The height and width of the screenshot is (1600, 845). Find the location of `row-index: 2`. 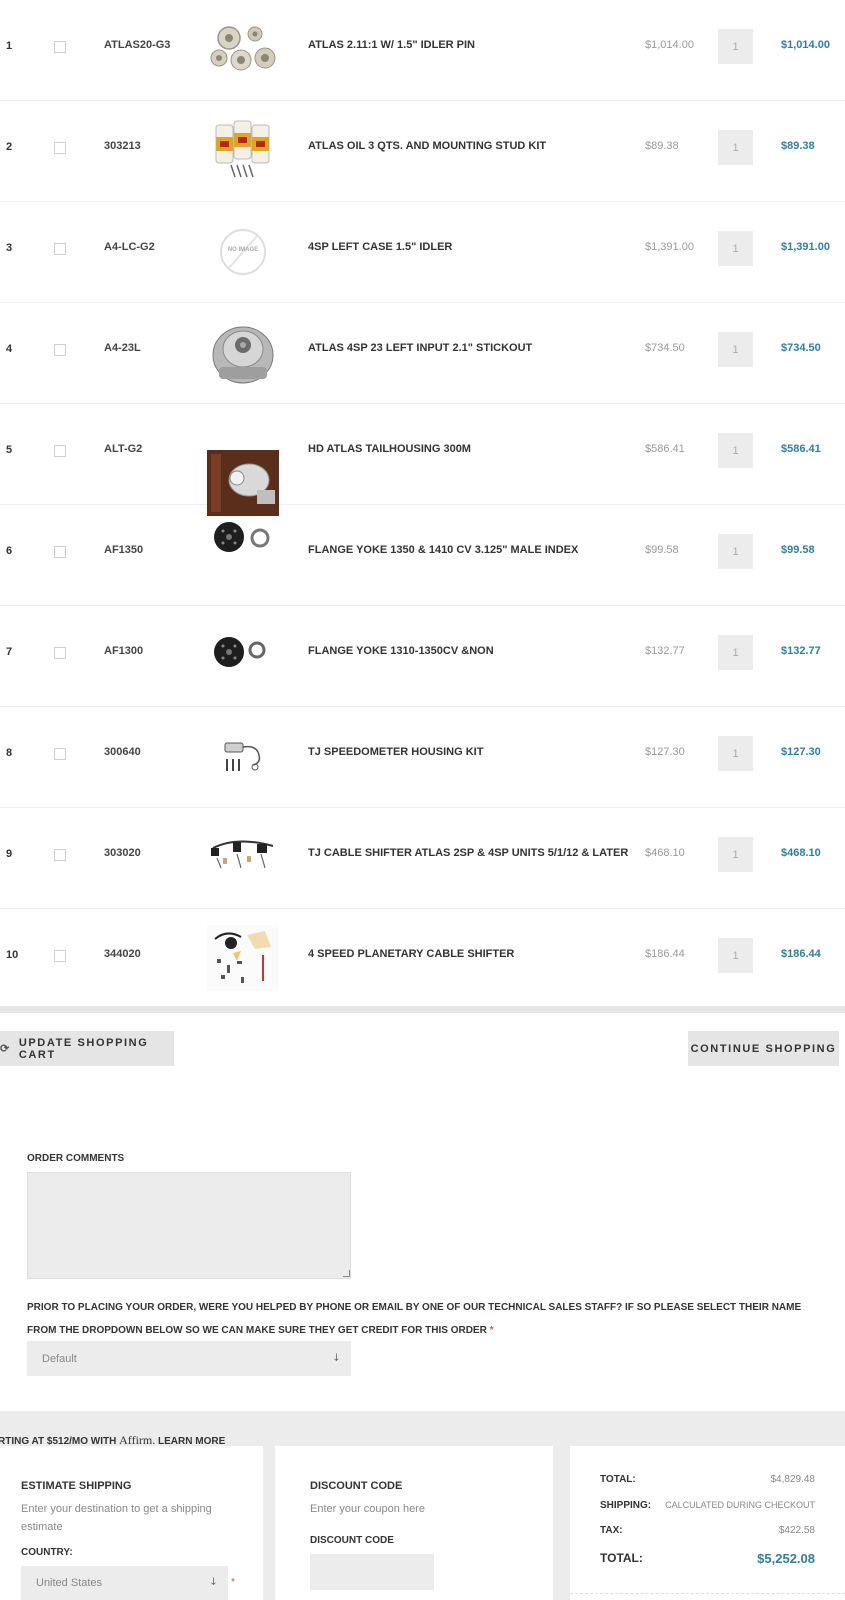

row-index: 2 is located at coordinates (9, 147).